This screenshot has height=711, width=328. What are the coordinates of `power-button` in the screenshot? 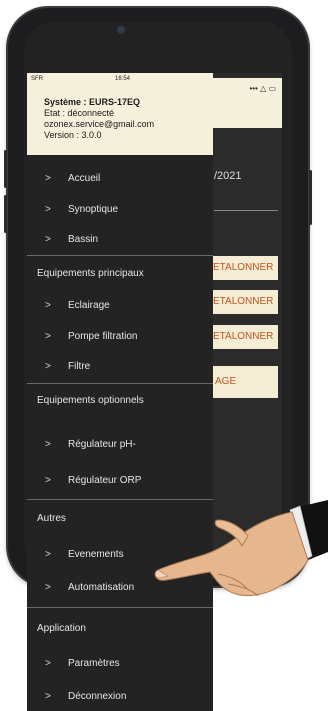 It's located at (310, 197).